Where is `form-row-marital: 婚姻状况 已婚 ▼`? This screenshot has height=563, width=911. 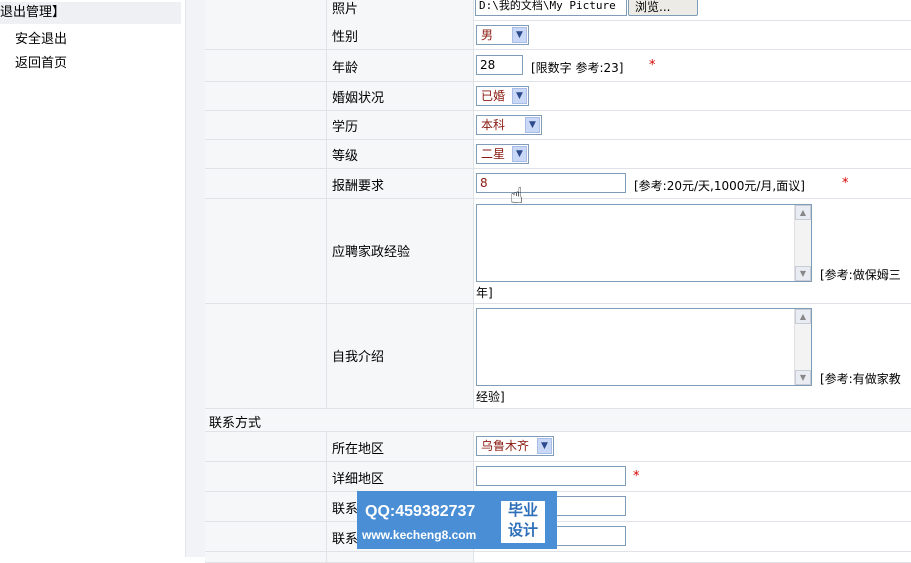
form-row-marital: 婚姻状况 已婚 ▼ is located at coordinates (558, 96).